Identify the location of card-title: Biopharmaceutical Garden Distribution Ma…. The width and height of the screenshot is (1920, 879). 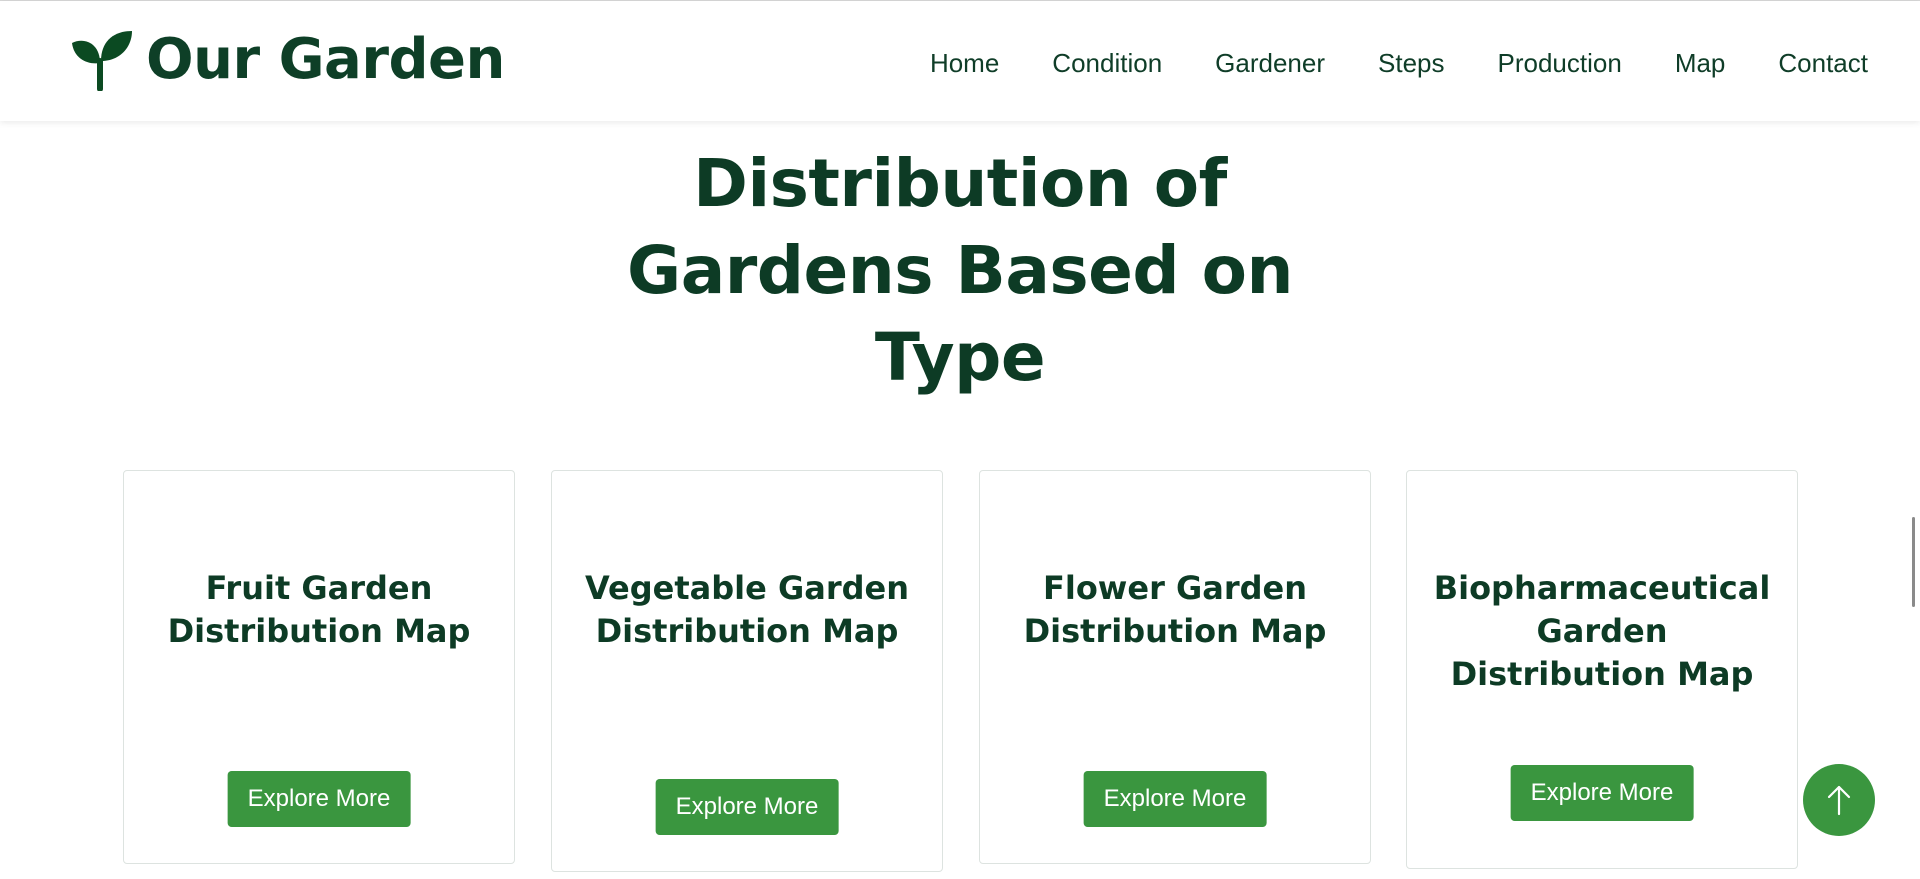
(1602, 631).